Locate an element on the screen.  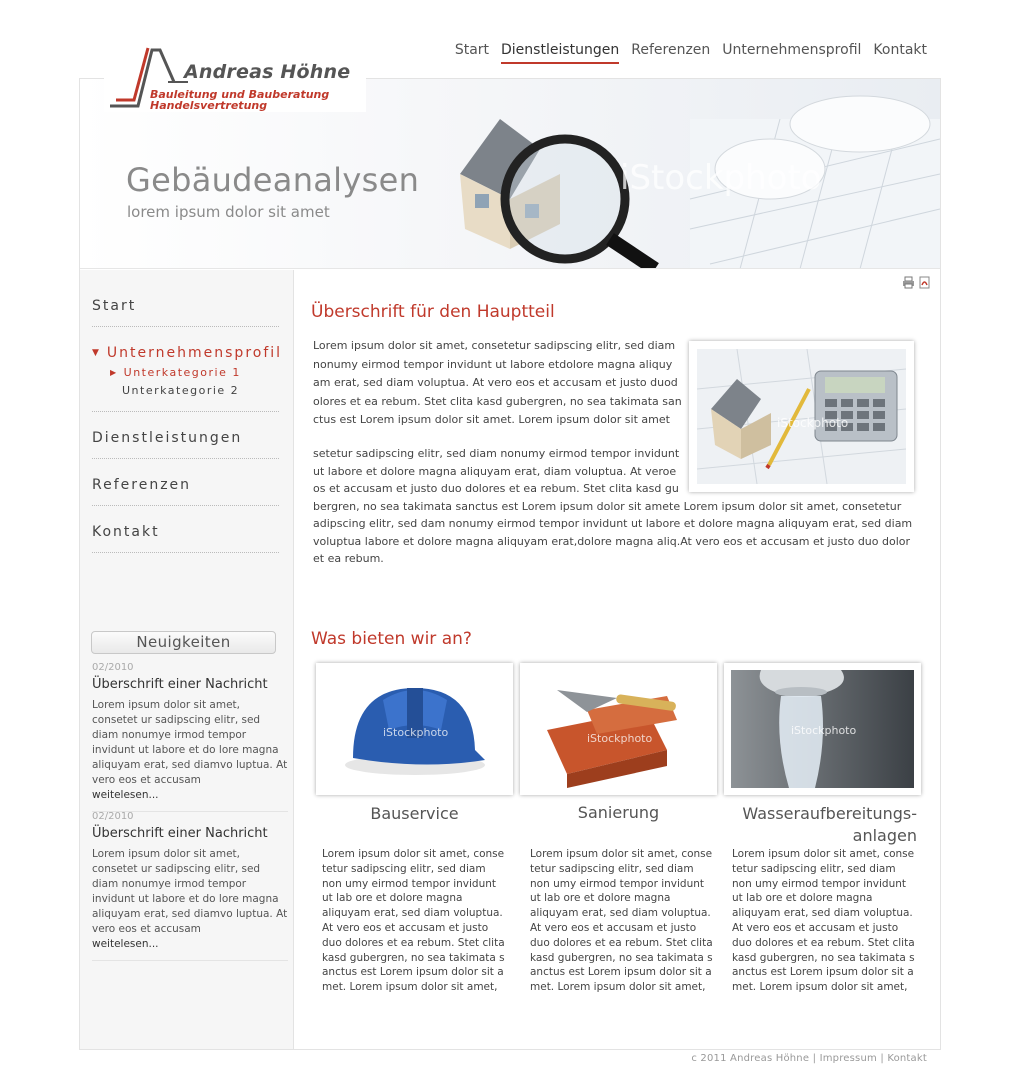
footer-impressum-link: Impressum is located at coordinates (848, 1058).